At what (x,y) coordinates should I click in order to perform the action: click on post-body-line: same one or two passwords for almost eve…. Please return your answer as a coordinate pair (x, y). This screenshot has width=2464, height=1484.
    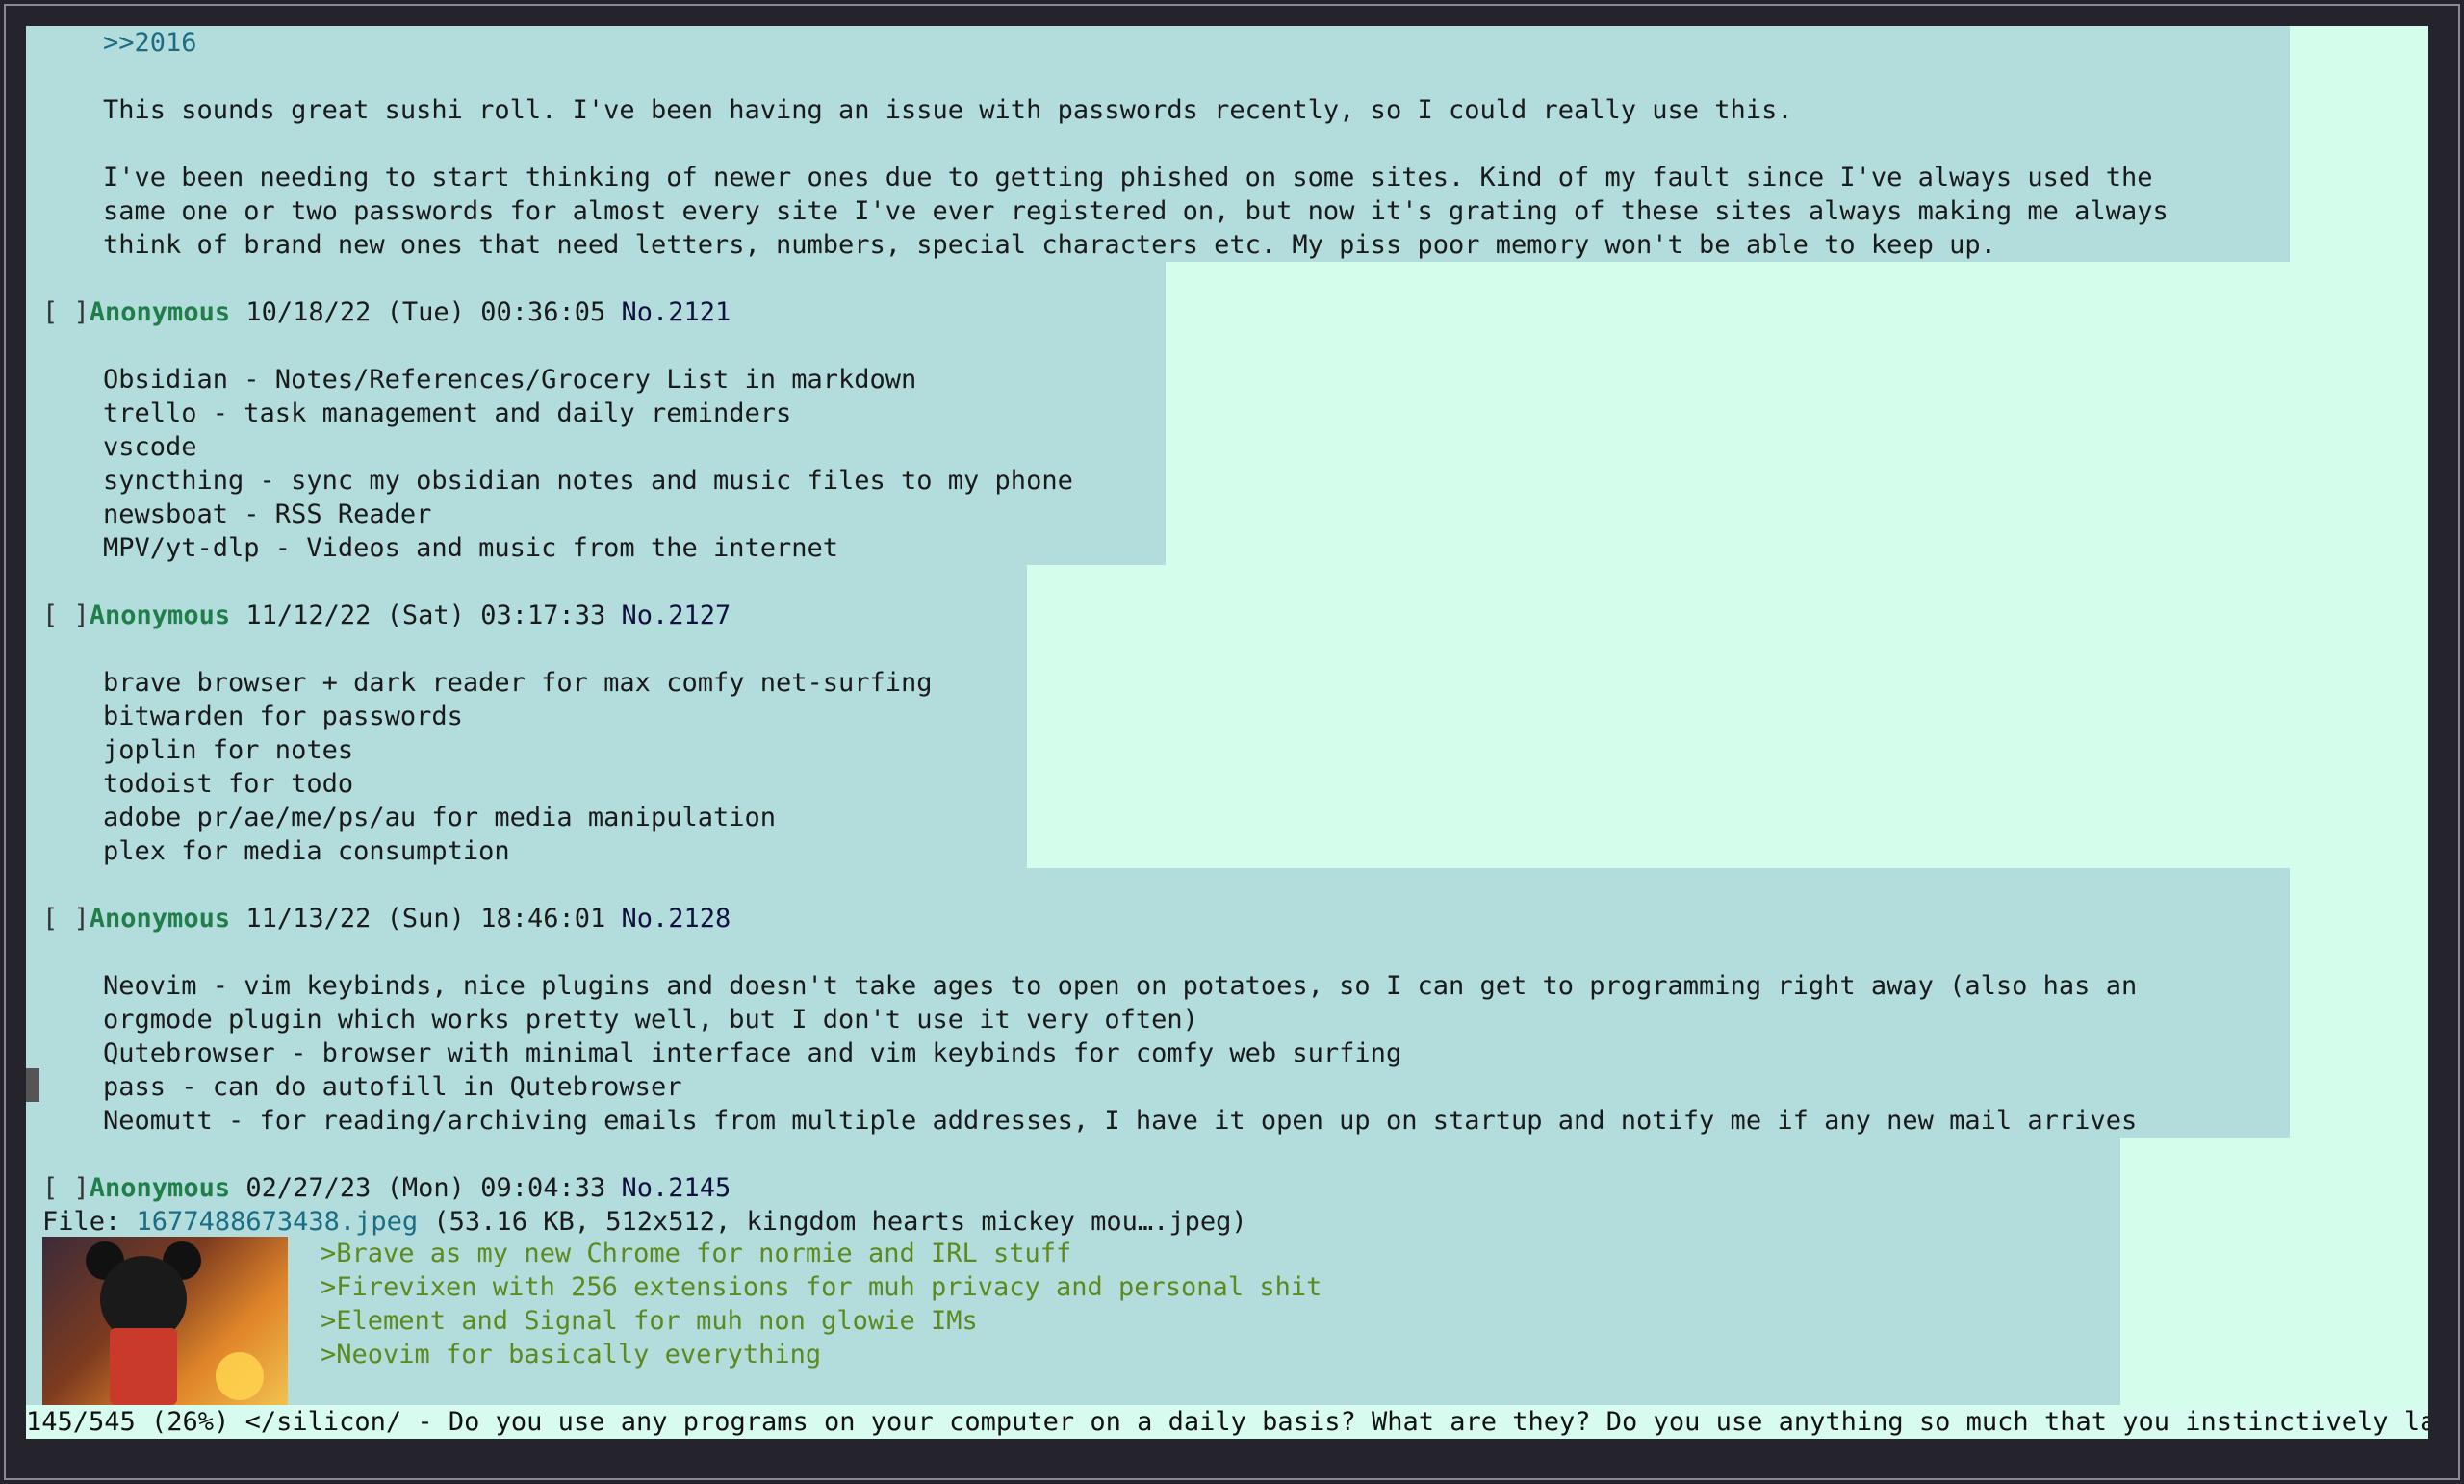
    Looking at the image, I should click on (1136, 211).